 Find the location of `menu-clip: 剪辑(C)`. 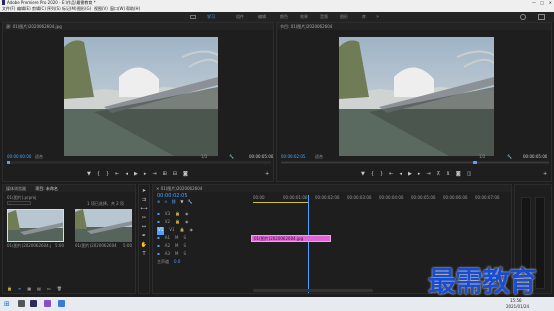

menu-clip: 剪辑(C) is located at coordinates (39, 8).